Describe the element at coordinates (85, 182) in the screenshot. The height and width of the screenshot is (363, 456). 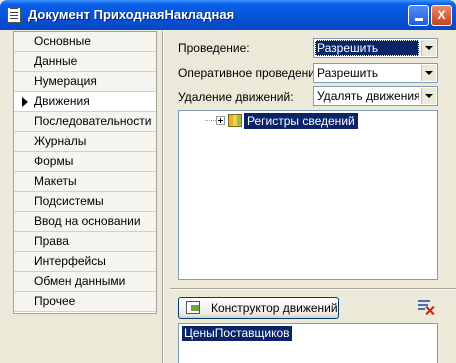
I see `nav-item-templates: Макеты` at that location.